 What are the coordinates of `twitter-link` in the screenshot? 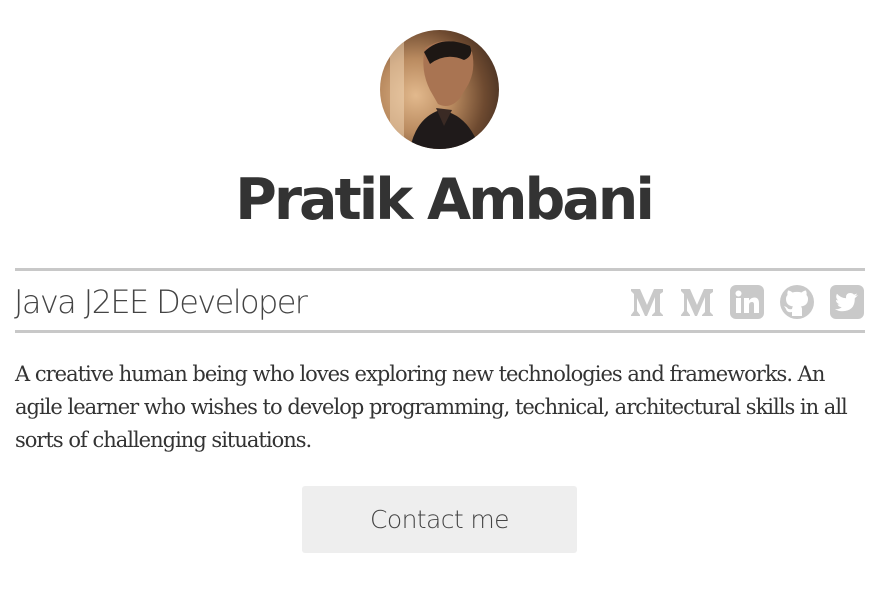 It's located at (847, 302).